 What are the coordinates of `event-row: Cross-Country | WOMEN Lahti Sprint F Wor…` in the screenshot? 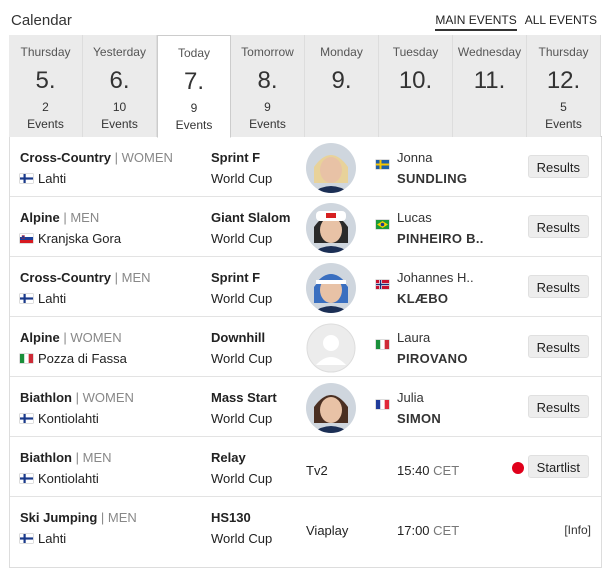 It's located at (305, 167).